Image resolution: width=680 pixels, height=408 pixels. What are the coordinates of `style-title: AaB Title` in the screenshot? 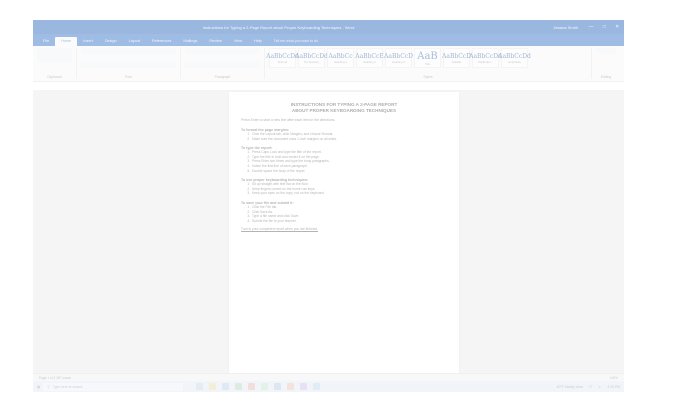 It's located at (427, 58).